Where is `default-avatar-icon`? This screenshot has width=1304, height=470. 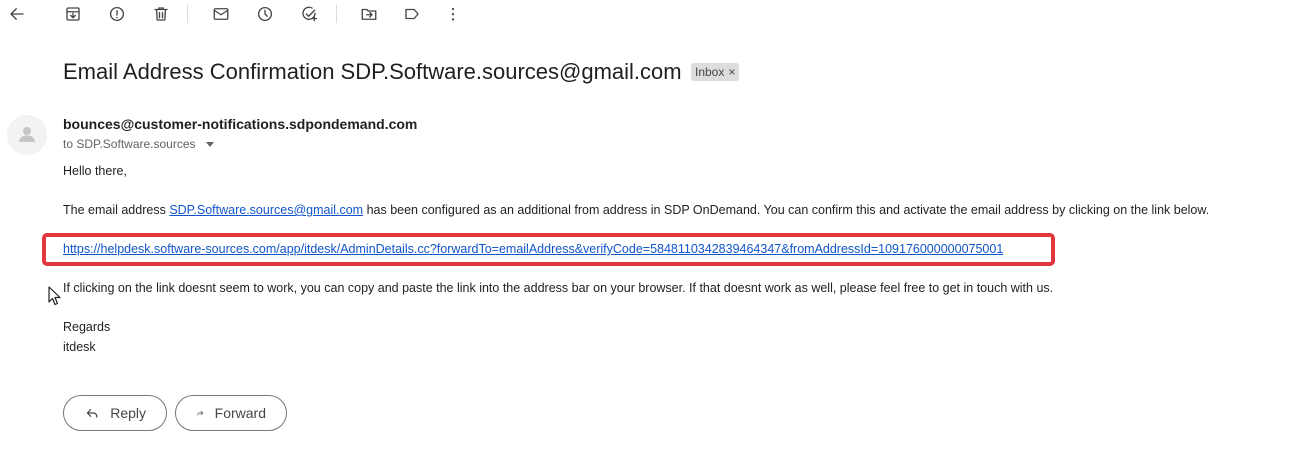
default-avatar-icon is located at coordinates (27, 134).